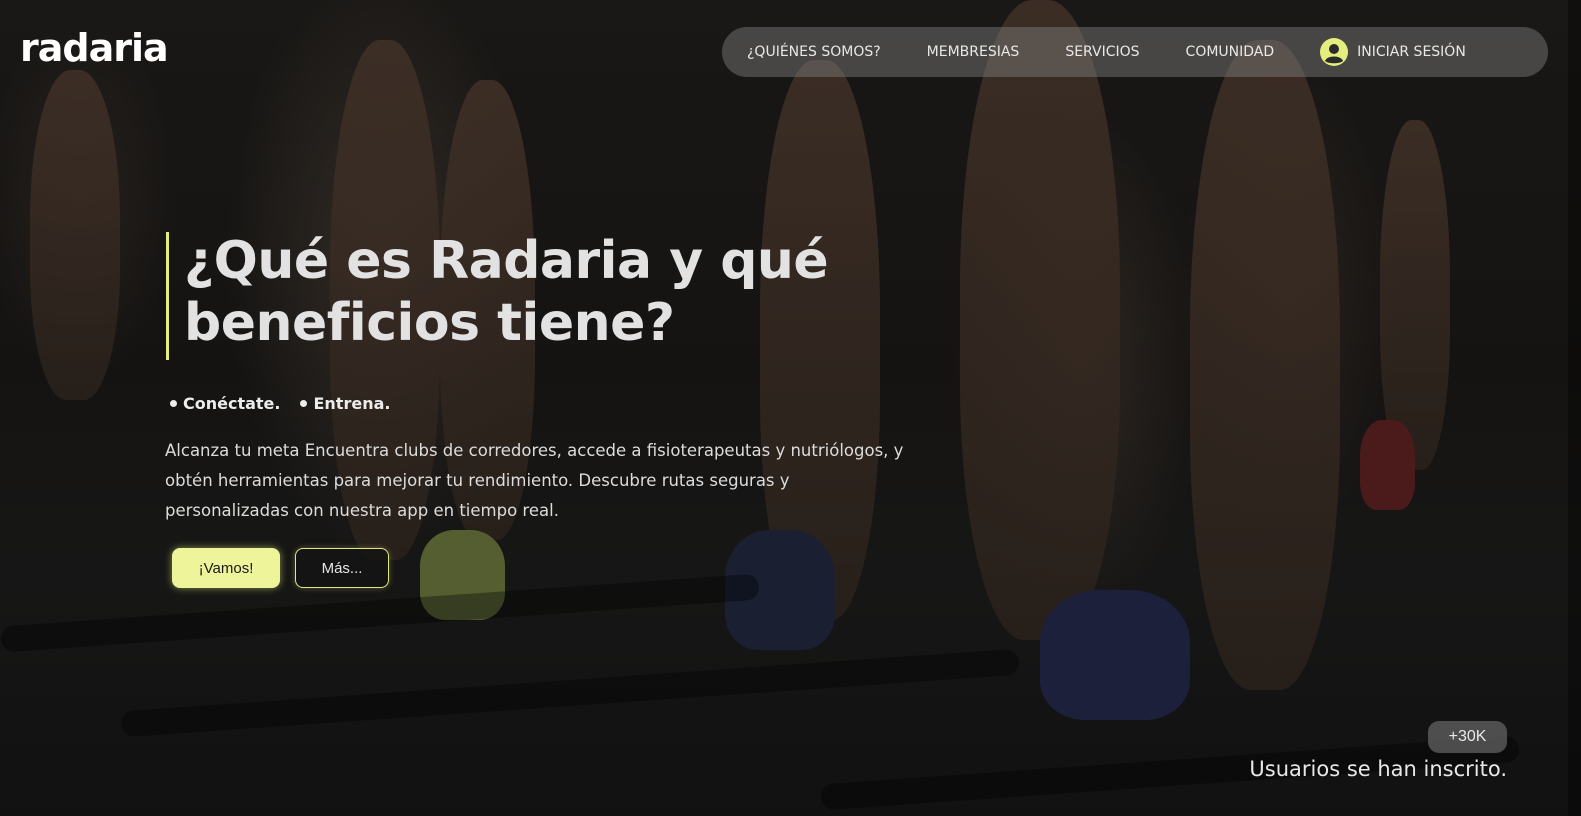 Image resolution: width=1581 pixels, height=816 pixels. I want to click on vamos-button: ¡Vamos!, so click(226, 568).